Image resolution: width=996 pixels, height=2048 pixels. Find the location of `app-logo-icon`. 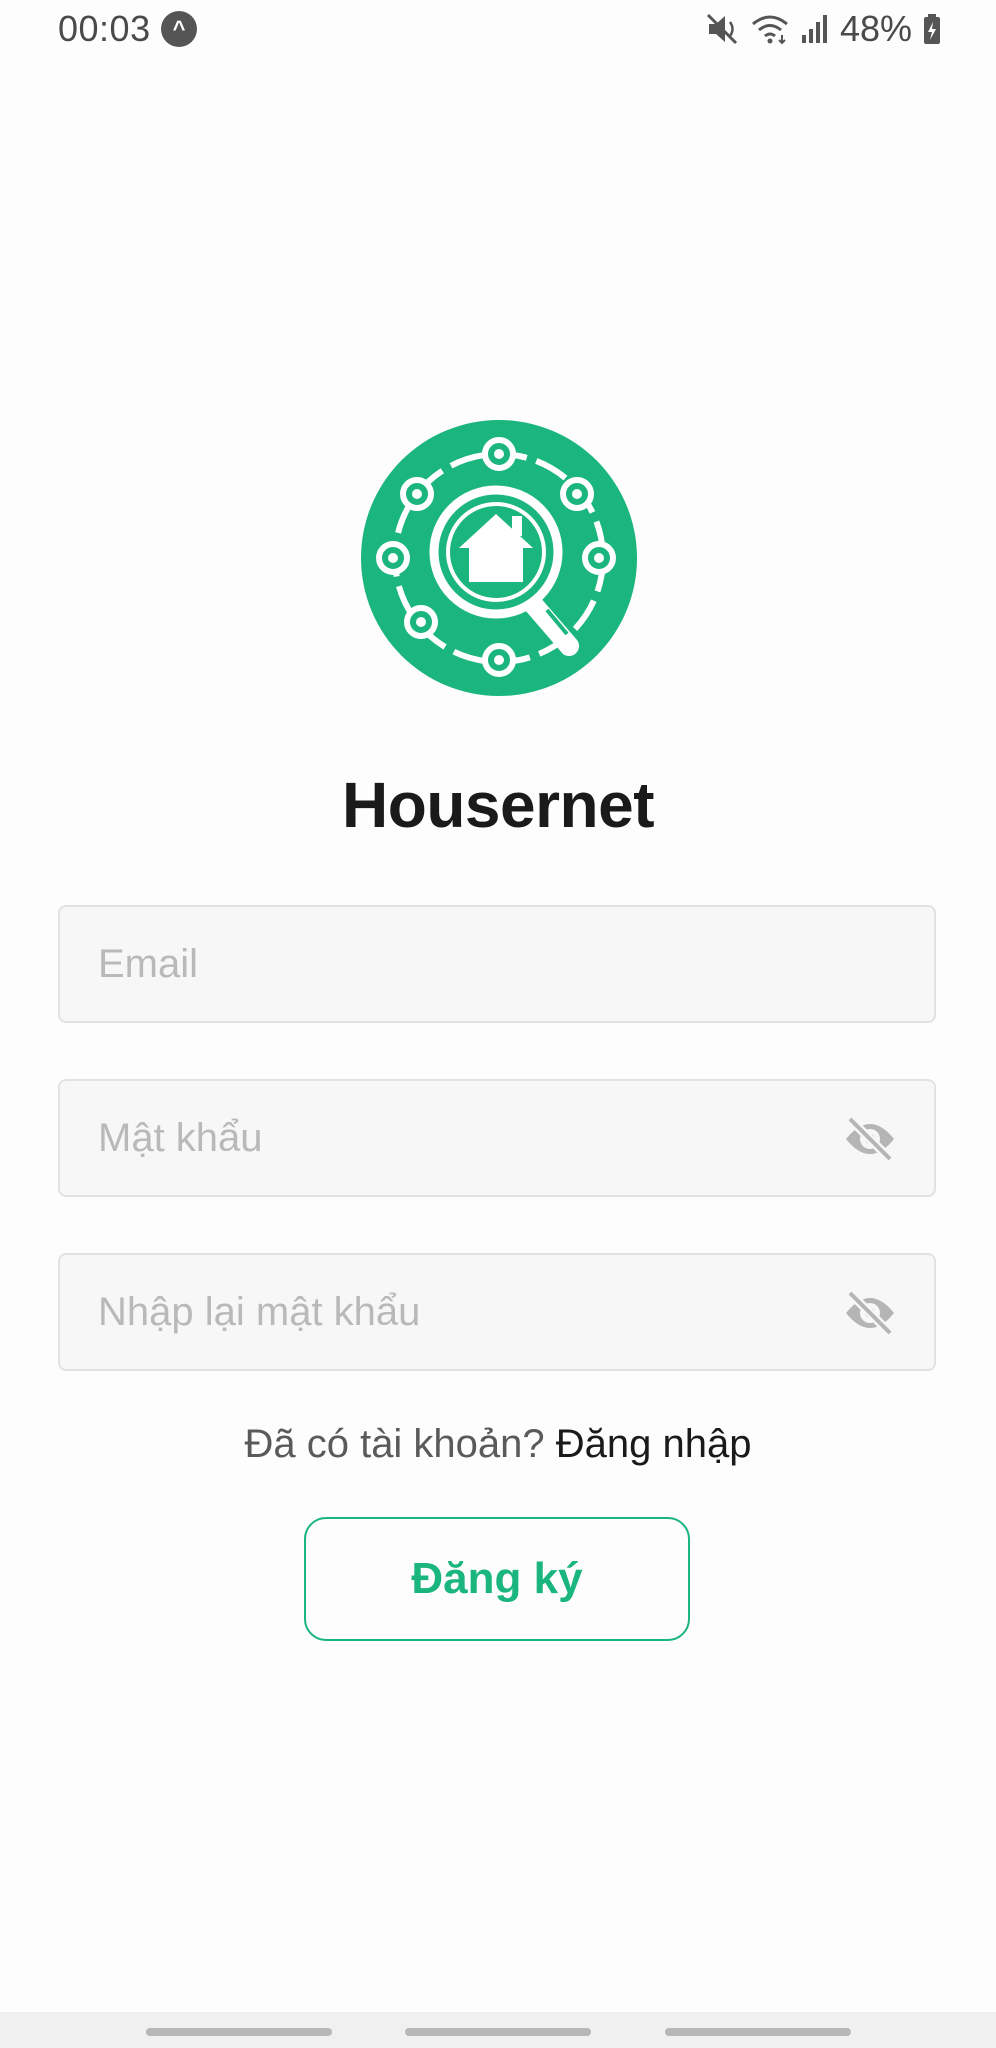

app-logo-icon is located at coordinates (499, 558).